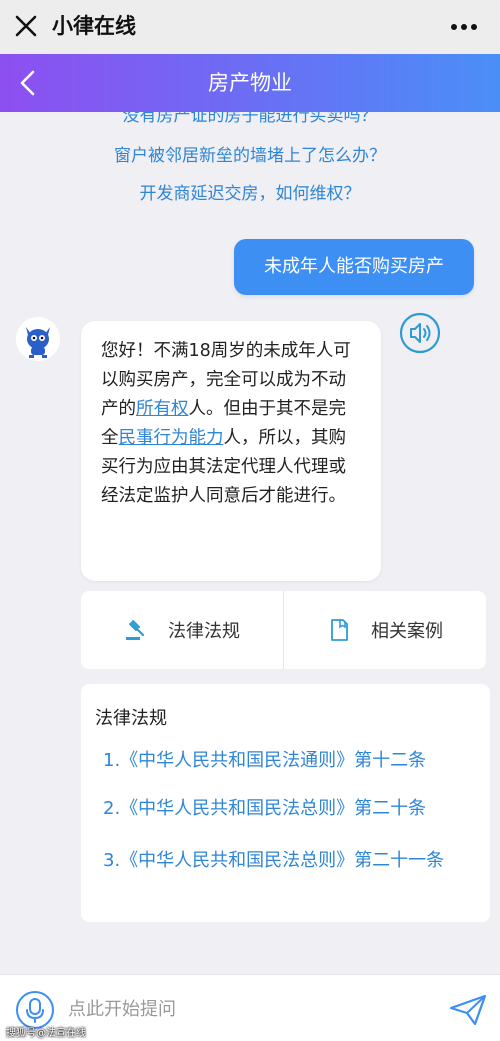  I want to click on page-header: 房产物业, so click(250, 83).